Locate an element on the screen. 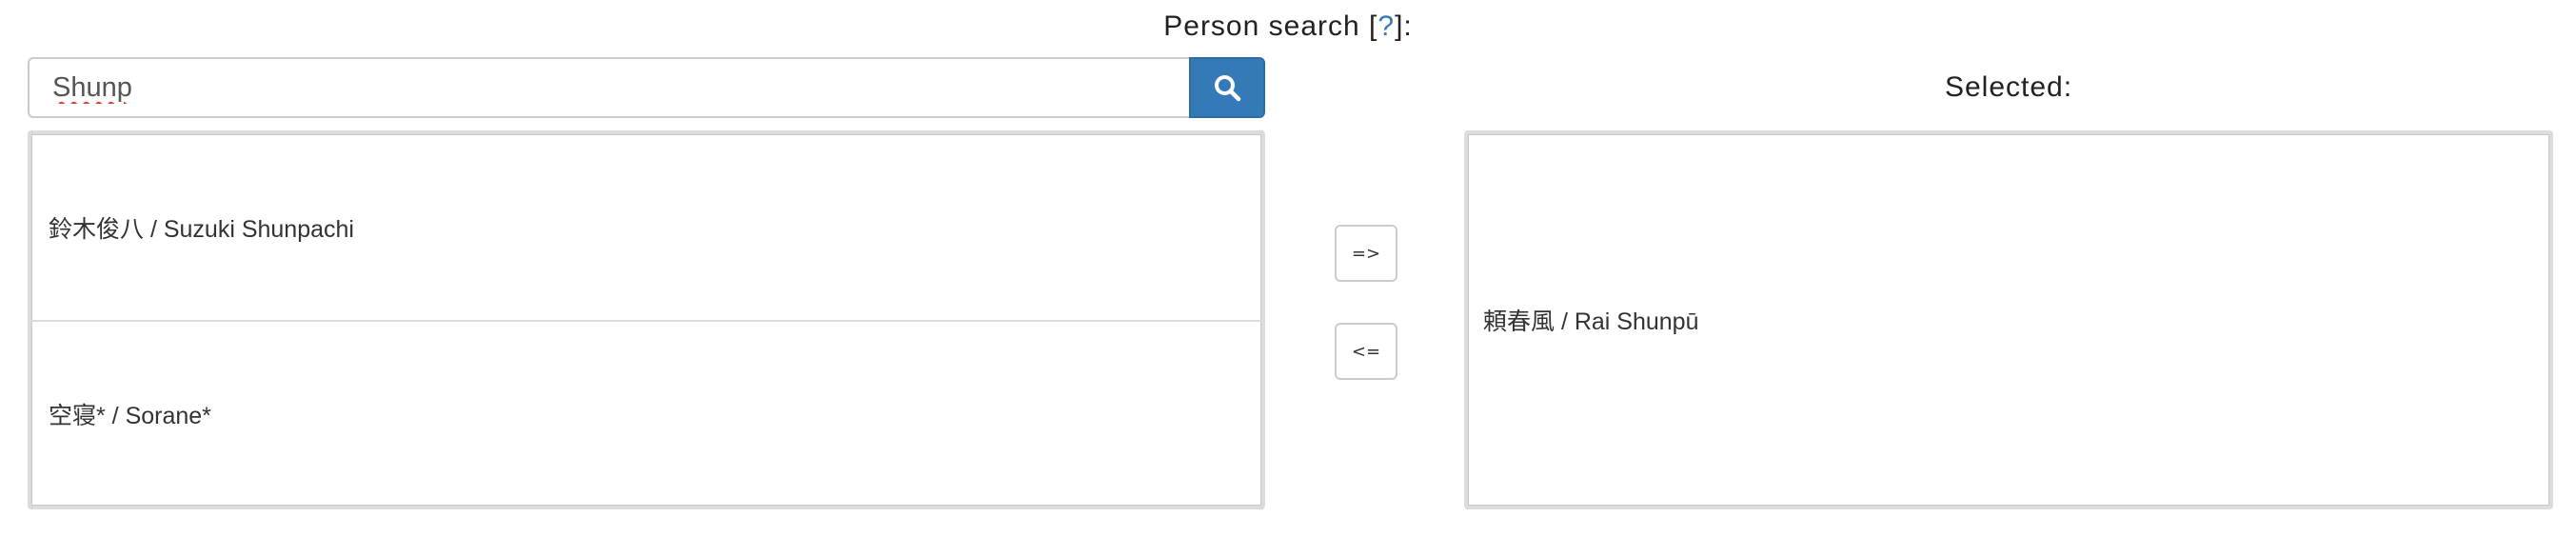 Image resolution: width=2576 pixels, height=537 pixels. result-label: 鈴木俊八 / Suzuki Shunpachi is located at coordinates (201, 229).